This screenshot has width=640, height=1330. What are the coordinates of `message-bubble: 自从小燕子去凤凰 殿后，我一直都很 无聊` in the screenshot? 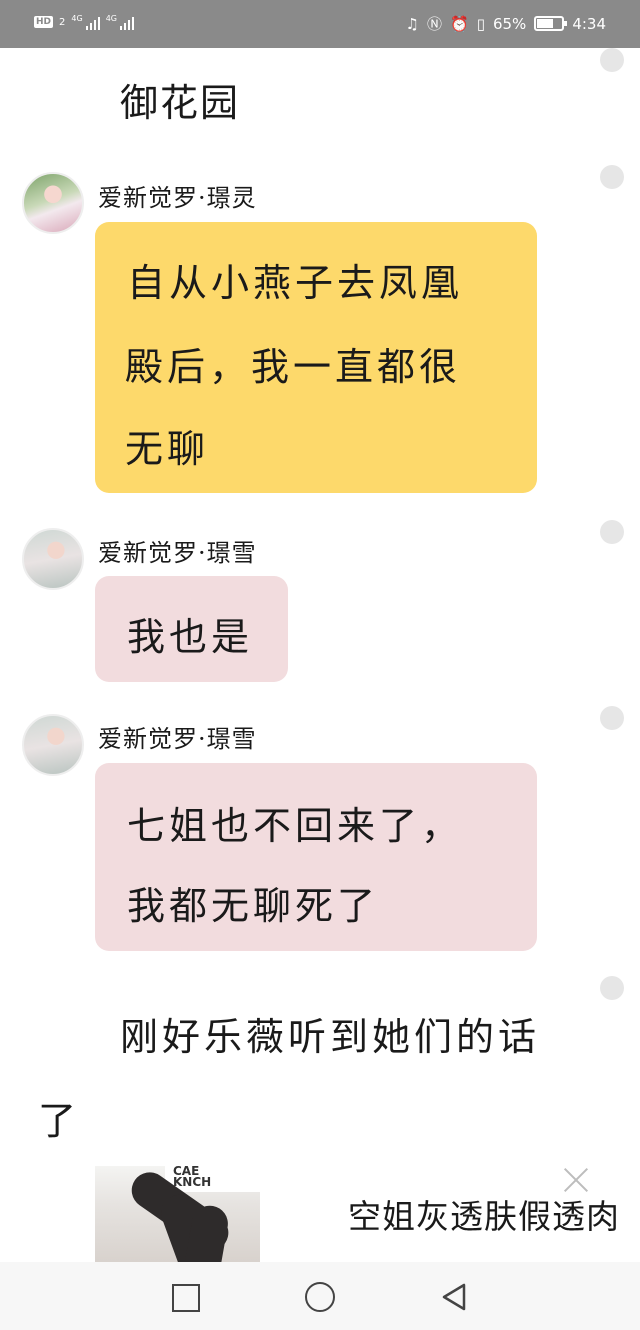 It's located at (316, 357).